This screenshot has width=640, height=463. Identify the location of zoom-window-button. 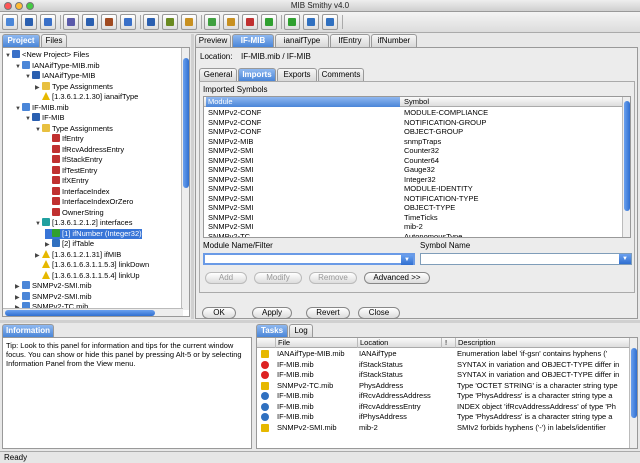
(30, 6).